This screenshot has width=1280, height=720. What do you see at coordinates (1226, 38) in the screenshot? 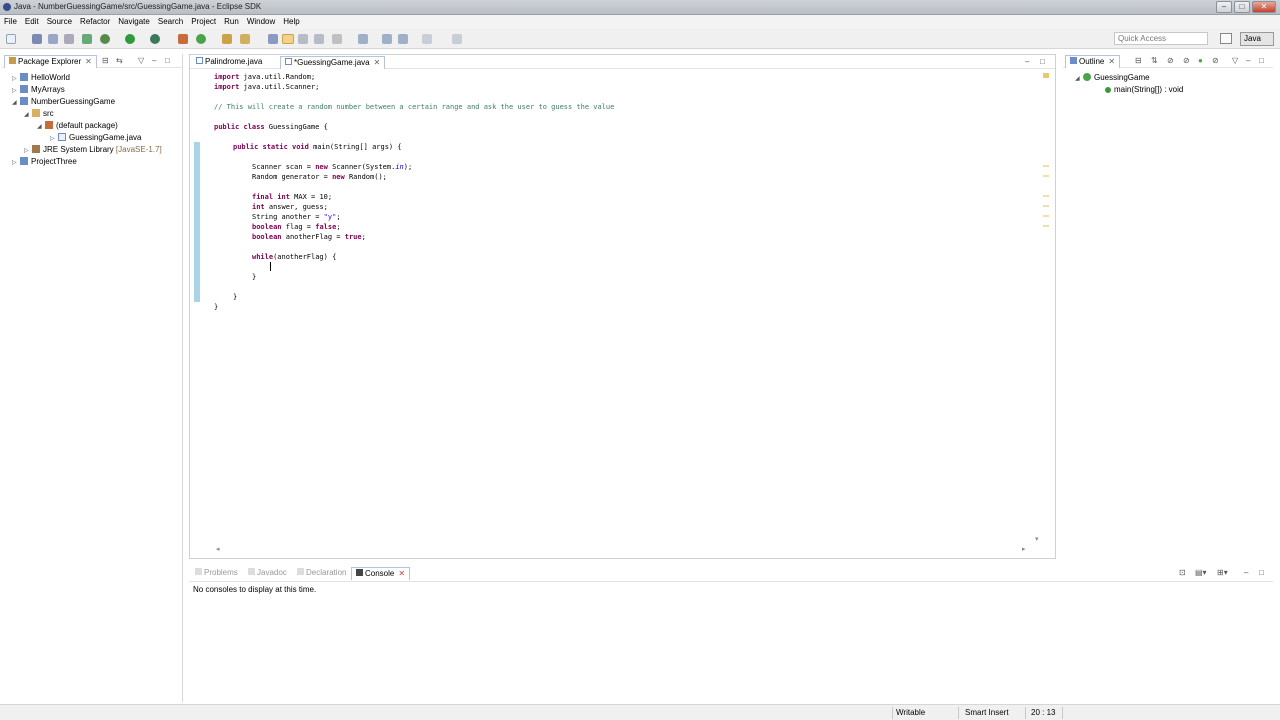
I see `open-perspective-icon` at bounding box center [1226, 38].